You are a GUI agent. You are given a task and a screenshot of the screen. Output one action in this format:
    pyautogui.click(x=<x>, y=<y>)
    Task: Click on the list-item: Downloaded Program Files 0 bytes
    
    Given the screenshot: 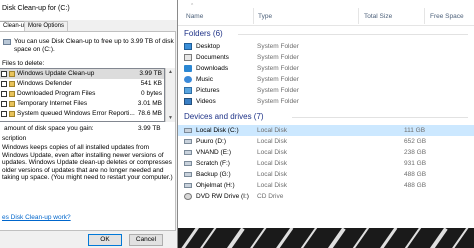 What is the action you would take?
    pyautogui.click(x=82, y=94)
    